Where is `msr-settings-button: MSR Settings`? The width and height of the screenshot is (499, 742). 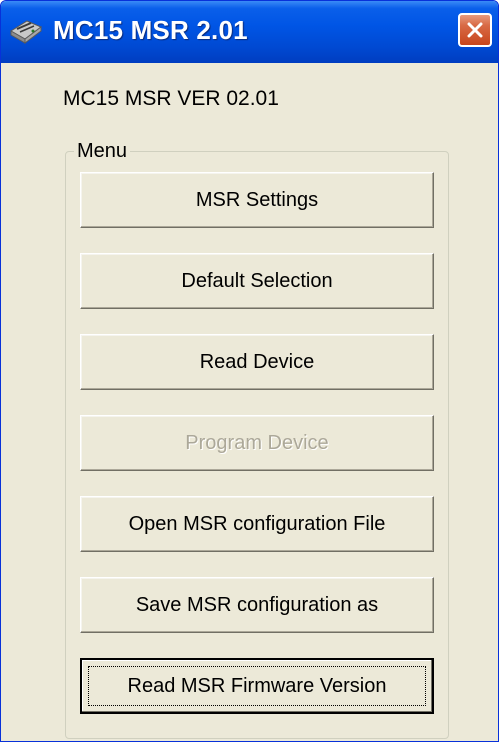
msr-settings-button: MSR Settings is located at coordinates (257, 200).